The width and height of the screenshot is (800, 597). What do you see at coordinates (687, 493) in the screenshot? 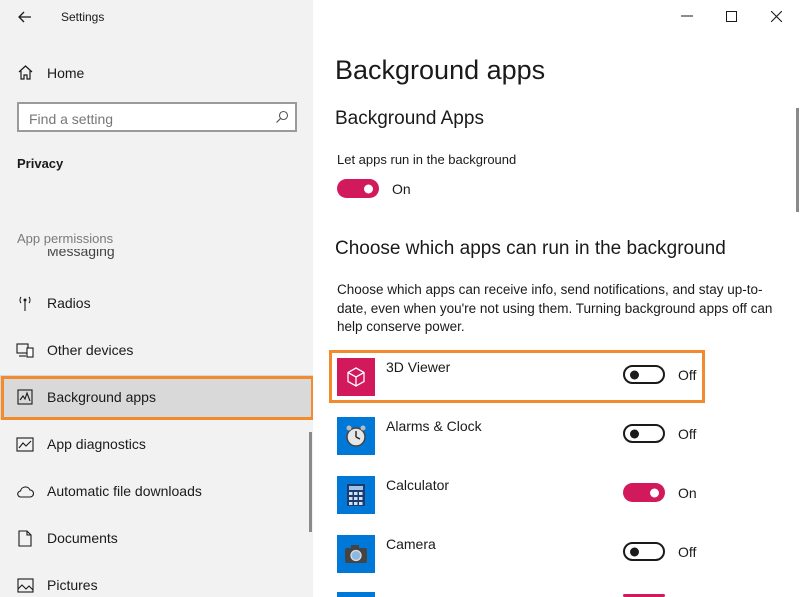
I see `app-state: On` at bounding box center [687, 493].